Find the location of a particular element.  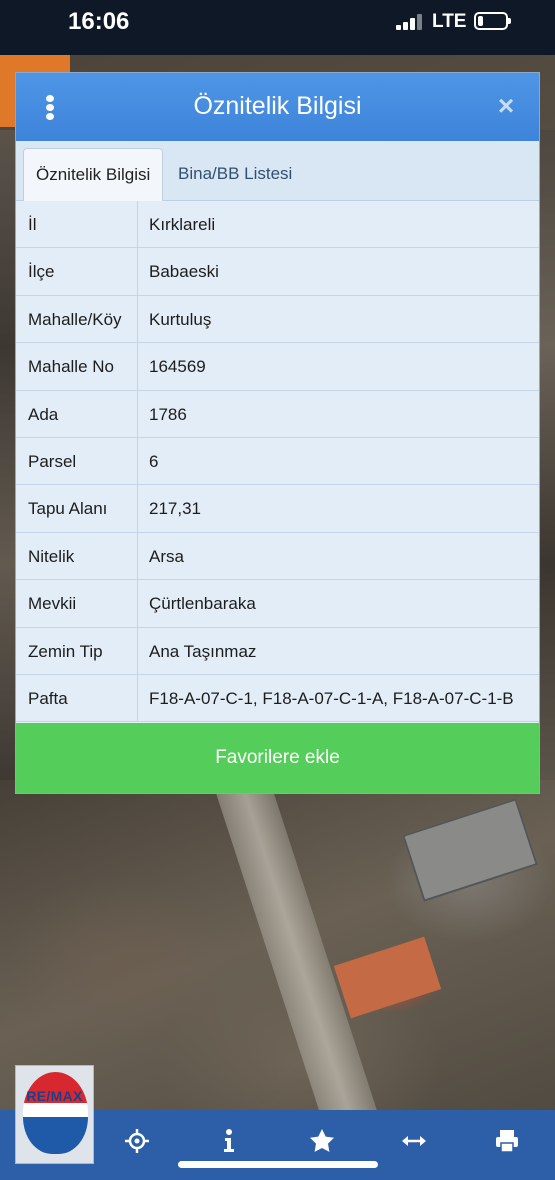

row-value: Babaeski is located at coordinates (184, 272).